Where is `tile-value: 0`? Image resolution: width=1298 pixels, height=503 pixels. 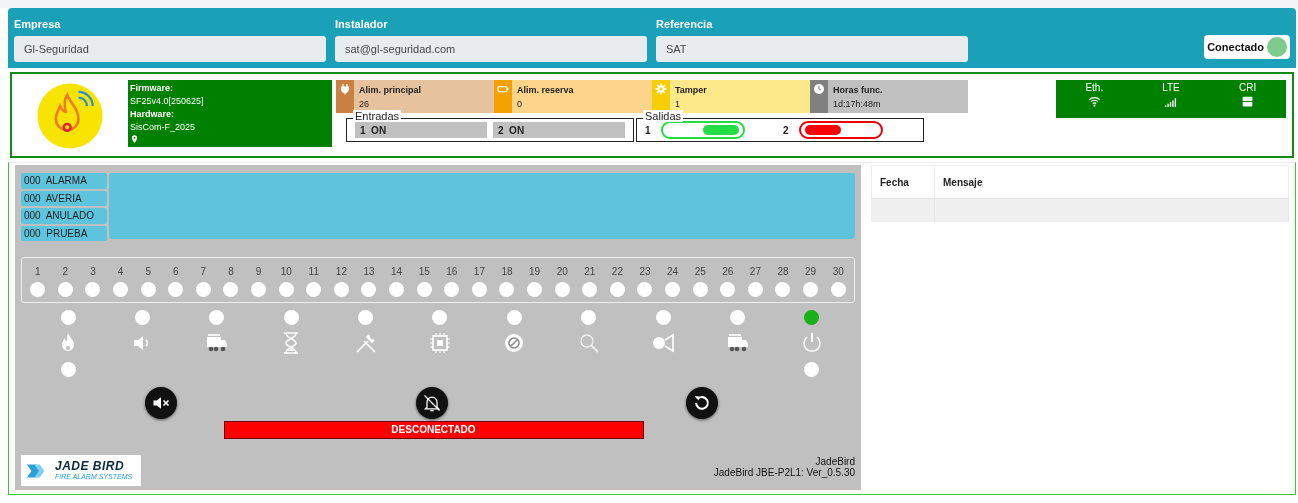
tile-value: 0 is located at coordinates (520, 104).